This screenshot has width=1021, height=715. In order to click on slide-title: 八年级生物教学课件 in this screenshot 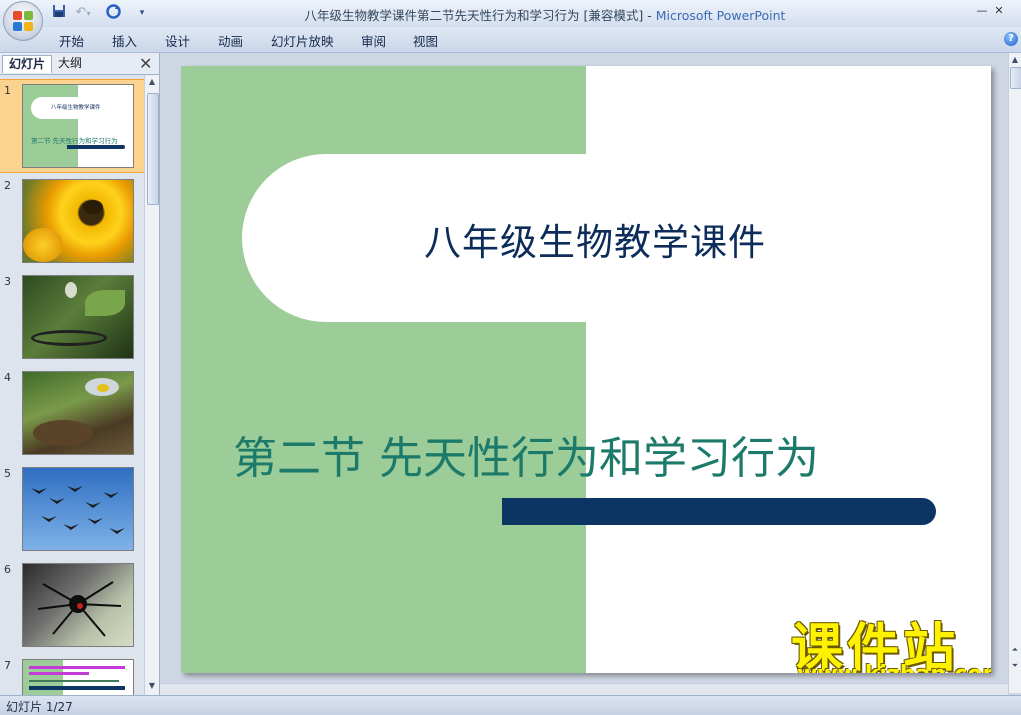, I will do `click(595, 239)`.